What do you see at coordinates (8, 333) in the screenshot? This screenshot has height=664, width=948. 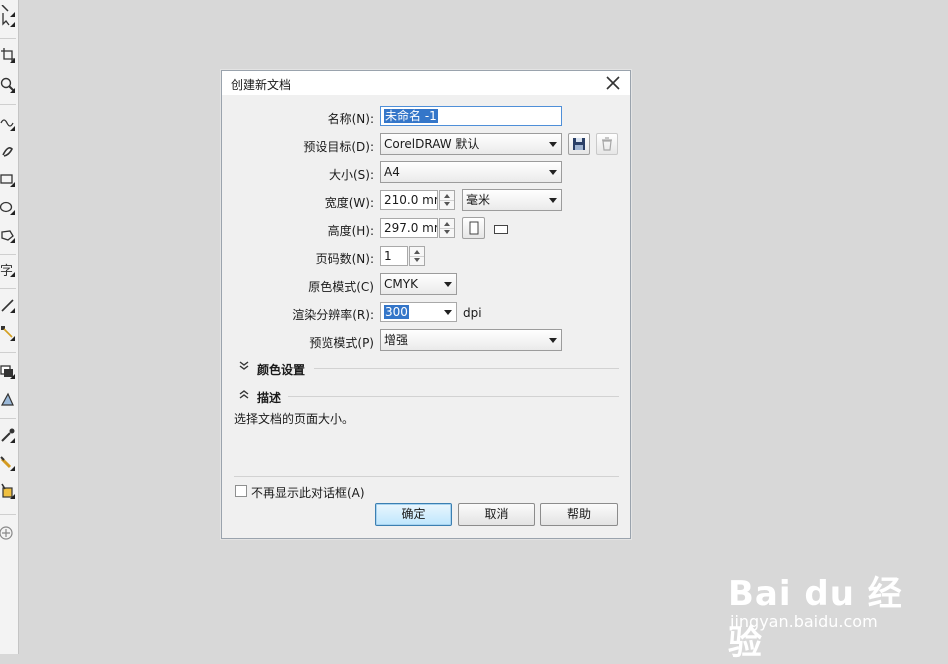 I see `connector-tool-icon` at bounding box center [8, 333].